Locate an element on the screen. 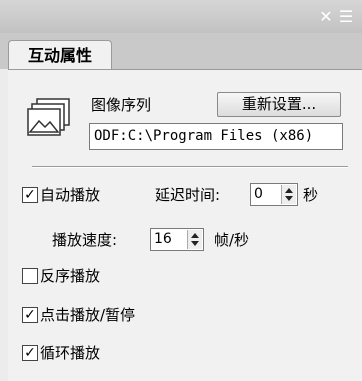 The width and height of the screenshot is (362, 381). speed-value: 16 is located at coordinates (163, 239).